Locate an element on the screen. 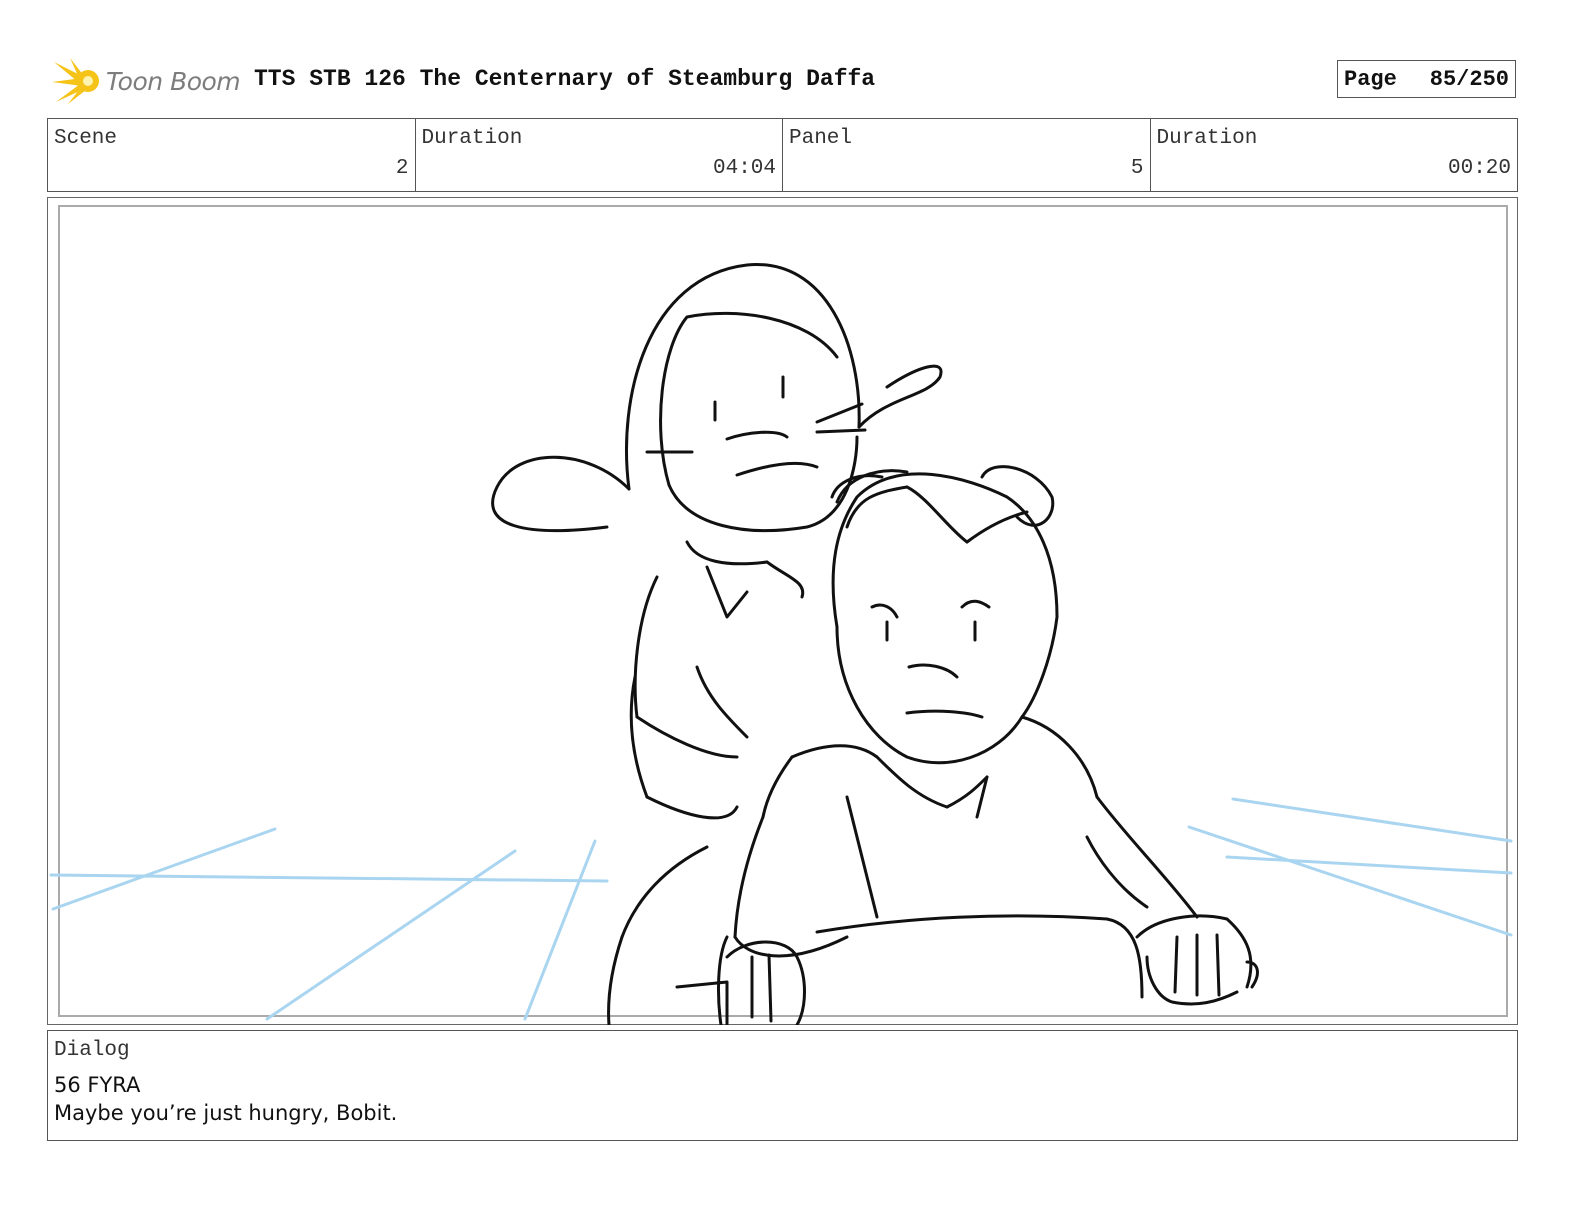  page-value: 85/250 is located at coordinates (1469, 79).